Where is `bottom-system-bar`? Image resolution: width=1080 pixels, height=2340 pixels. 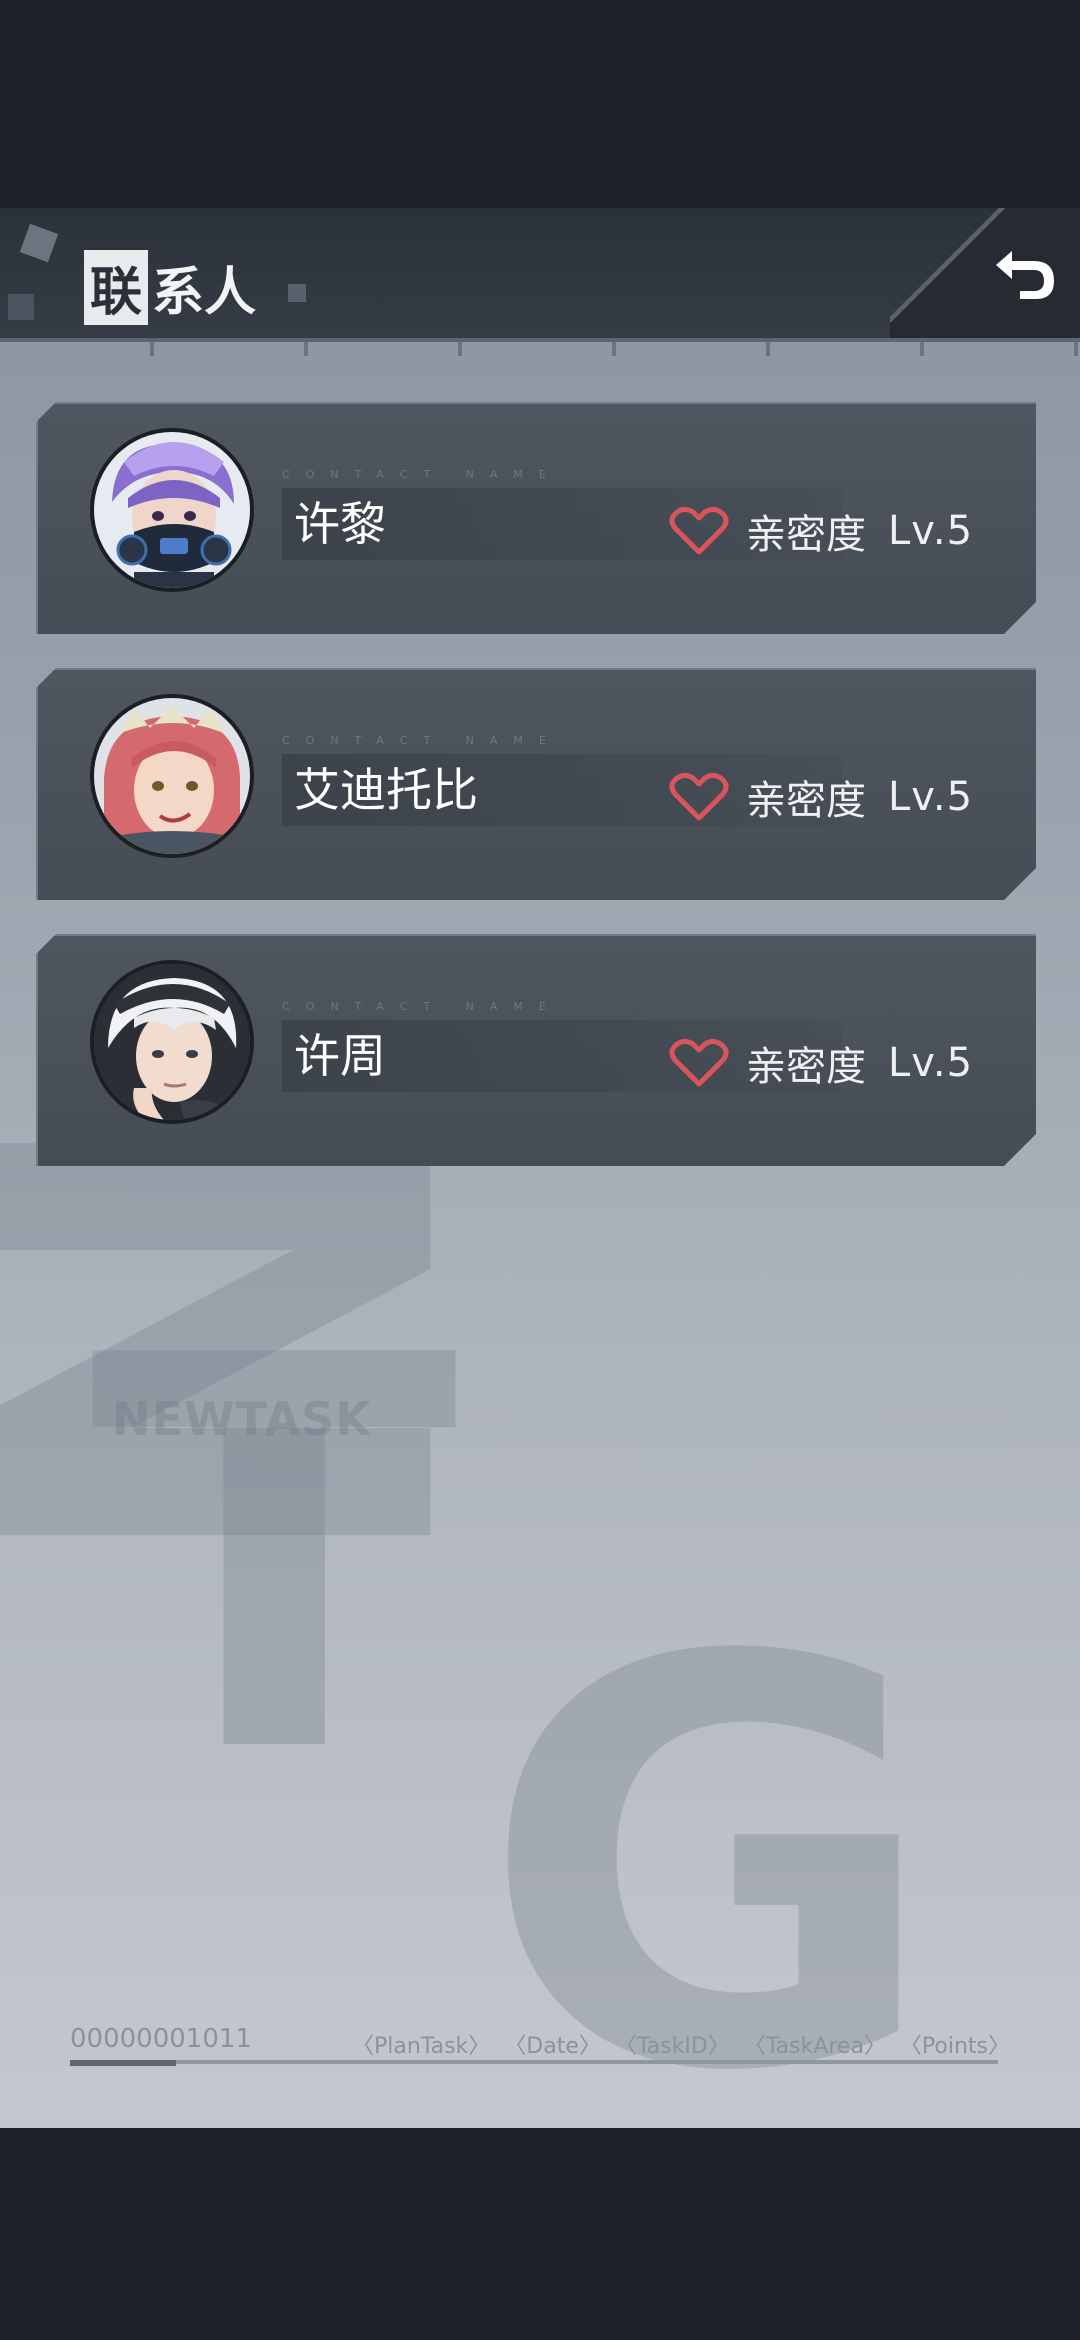
bottom-system-bar is located at coordinates (540, 2234).